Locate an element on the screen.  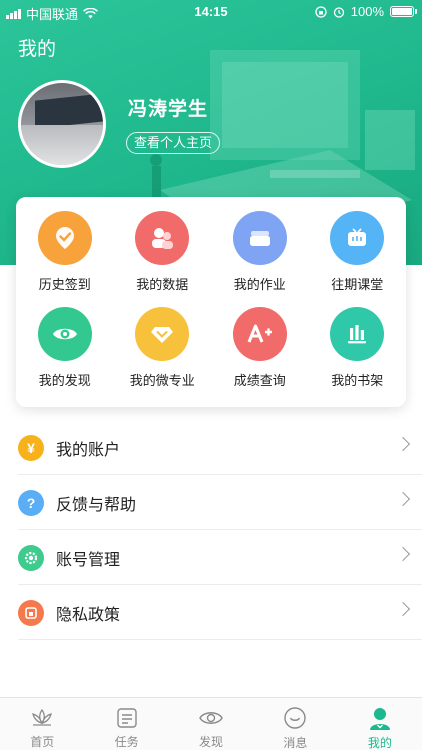
grid-item-past-classes: 往期课堂 is located at coordinates (358, 252).